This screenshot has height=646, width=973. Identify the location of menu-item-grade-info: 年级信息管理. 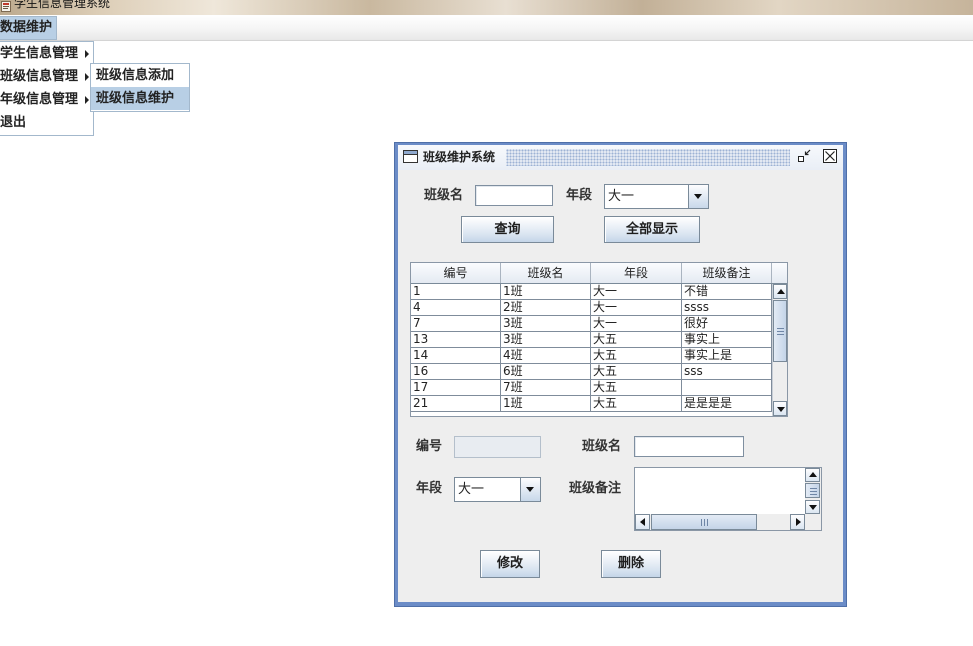
(46, 99).